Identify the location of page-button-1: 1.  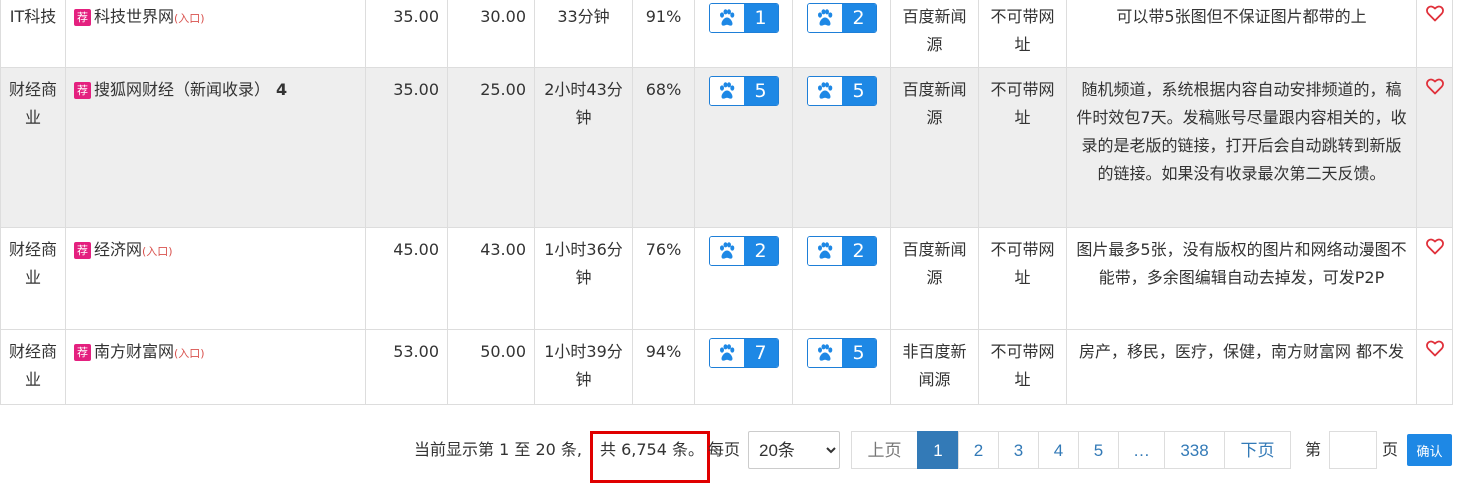
(938, 450).